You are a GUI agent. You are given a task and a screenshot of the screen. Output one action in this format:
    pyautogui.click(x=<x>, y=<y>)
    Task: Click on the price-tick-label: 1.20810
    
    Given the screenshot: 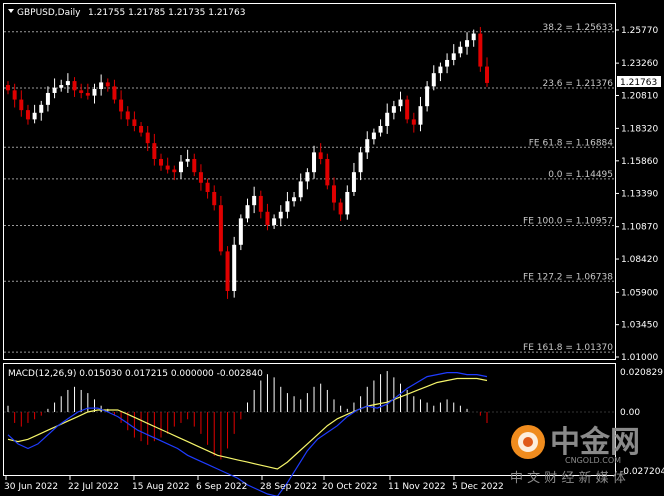 What is the action you would take?
    pyautogui.click(x=639, y=96)
    